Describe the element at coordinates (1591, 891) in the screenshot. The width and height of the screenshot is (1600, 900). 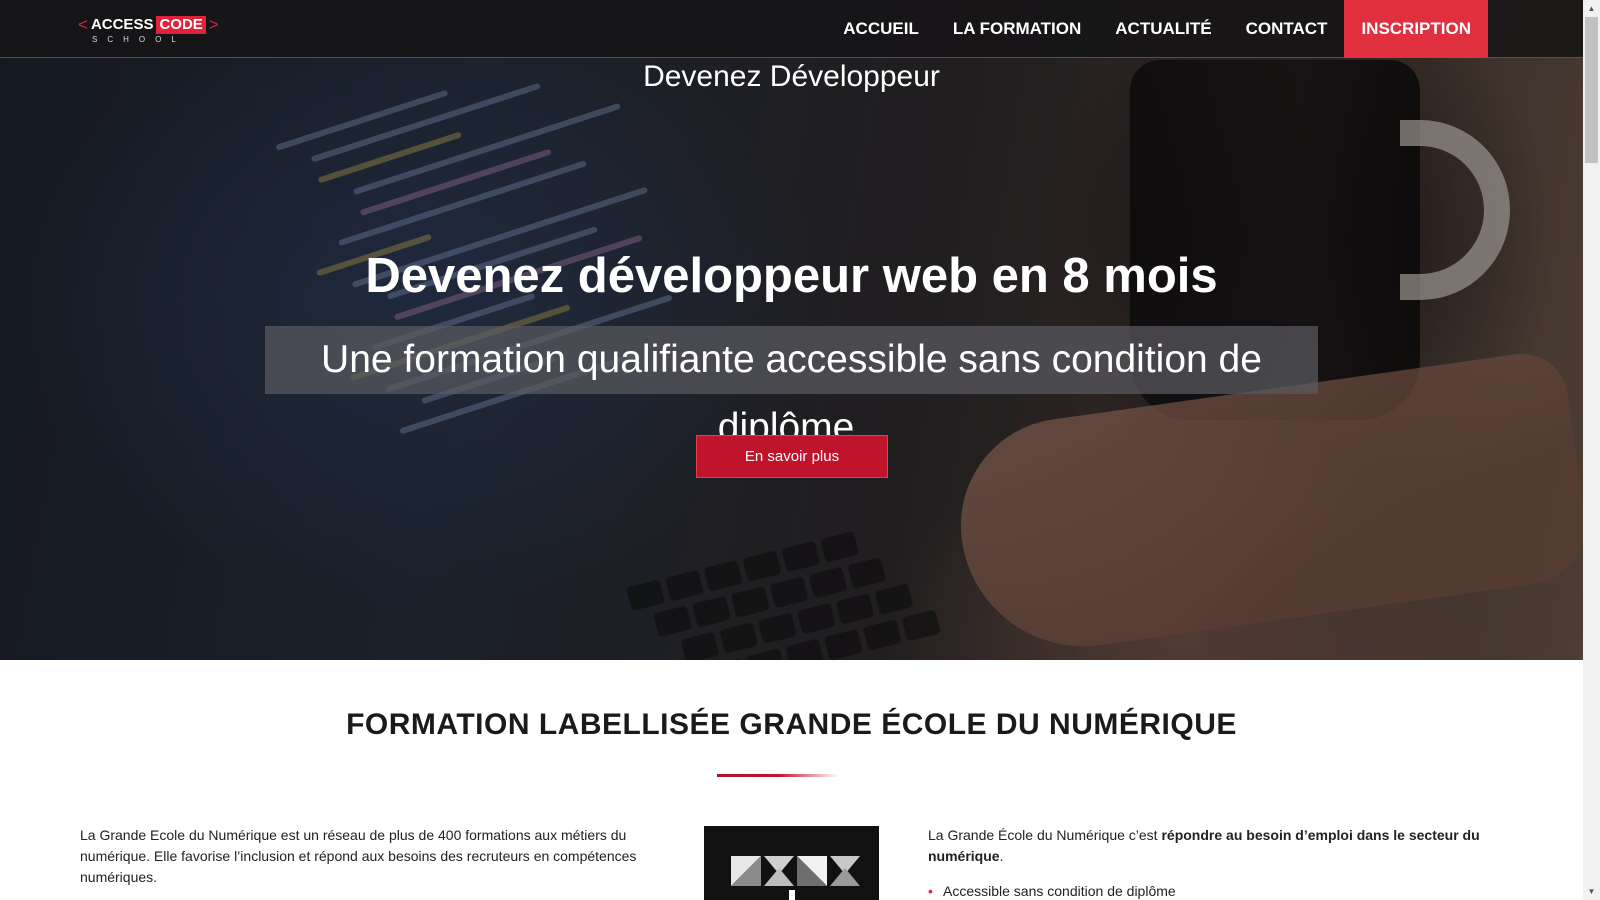
I see `scroll-down-arrow-icon: ▼` at that location.